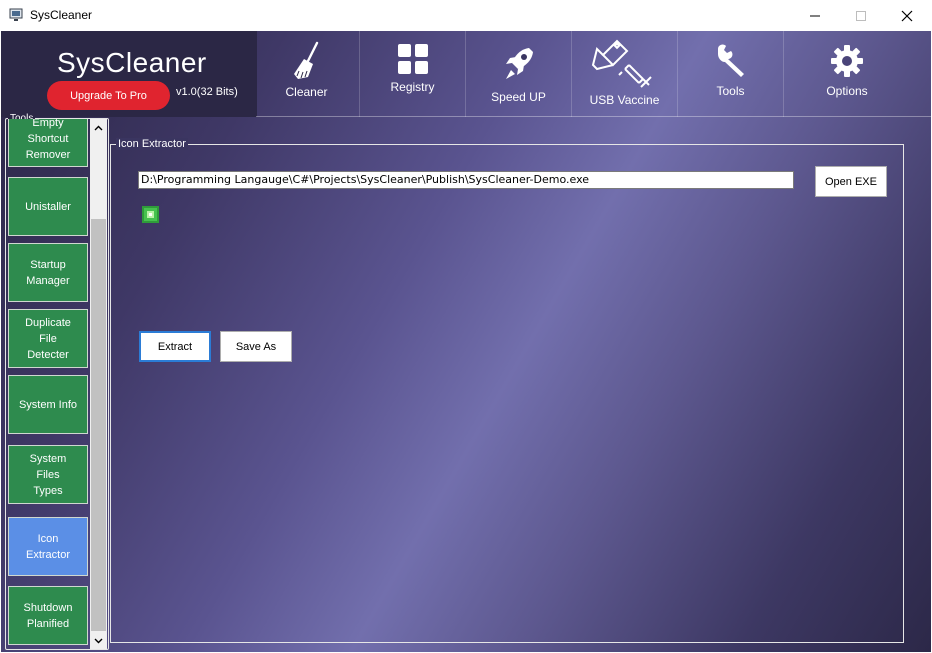 The image size is (932, 653). I want to click on tab-usb-vaccine: USB Vaccine, so click(623, 74).